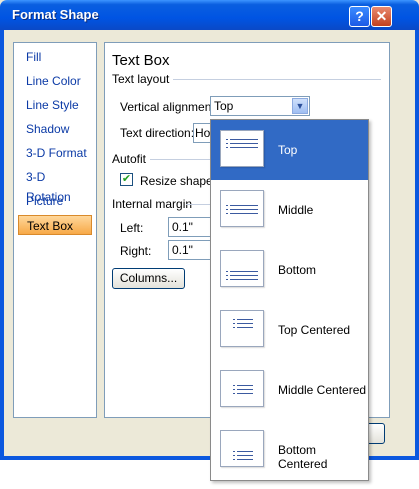 The height and width of the screenshot is (489, 419). What do you see at coordinates (55, 14) in the screenshot?
I see `window-title: Format Shape` at bounding box center [55, 14].